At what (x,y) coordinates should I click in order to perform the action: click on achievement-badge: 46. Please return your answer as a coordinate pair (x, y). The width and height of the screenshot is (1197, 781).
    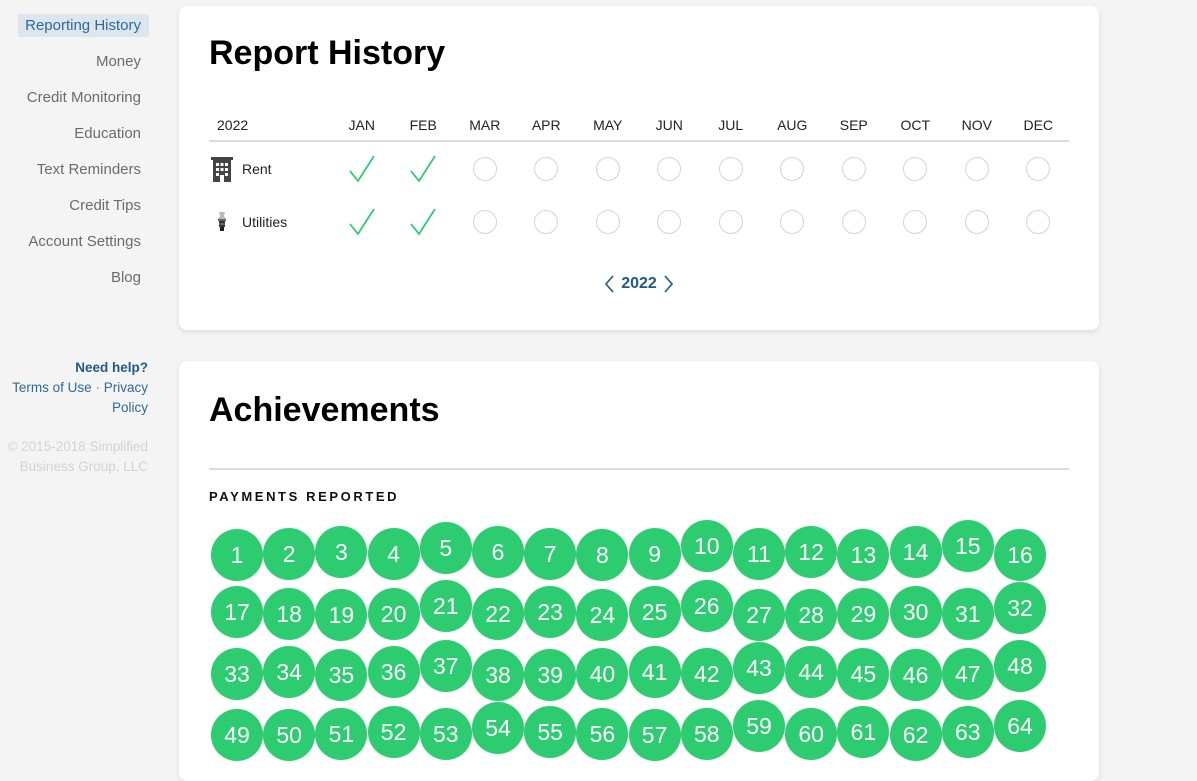
    Looking at the image, I should click on (915, 675).